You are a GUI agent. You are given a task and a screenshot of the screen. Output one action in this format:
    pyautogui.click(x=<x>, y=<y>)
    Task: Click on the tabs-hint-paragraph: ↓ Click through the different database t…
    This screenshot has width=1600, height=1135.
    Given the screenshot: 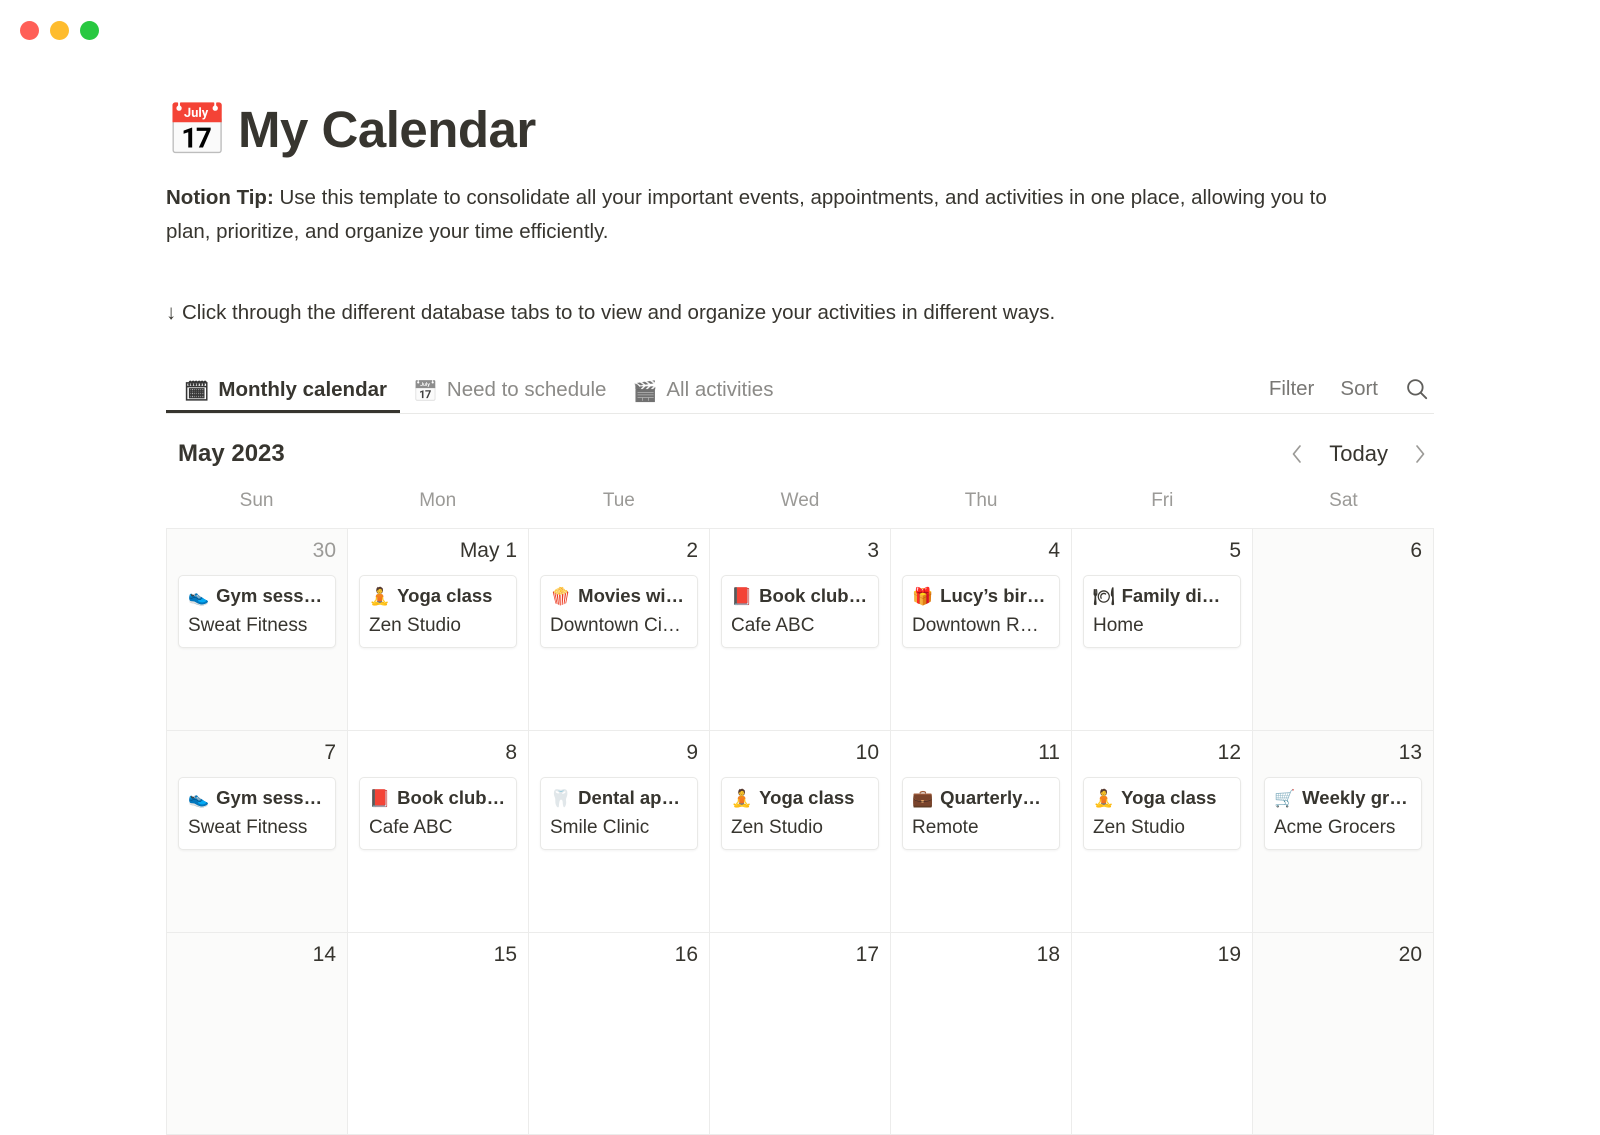 What is the action you would take?
    pyautogui.click(x=611, y=312)
    